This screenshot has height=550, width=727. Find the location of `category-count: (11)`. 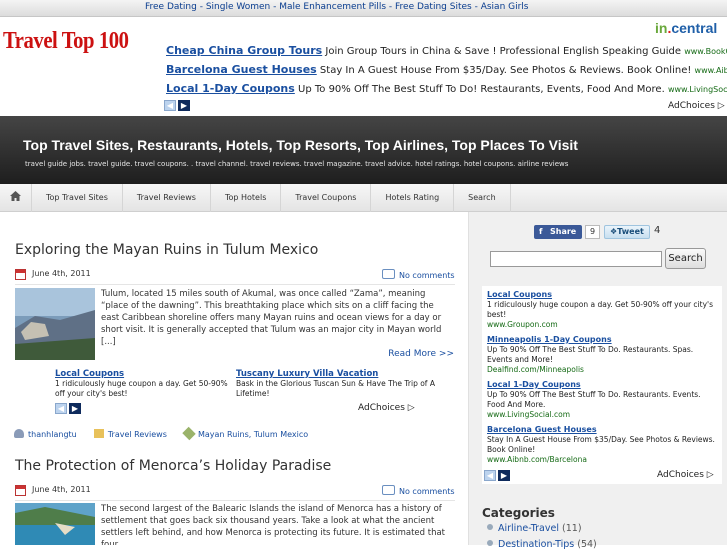

category-count: (11) is located at coordinates (572, 528).